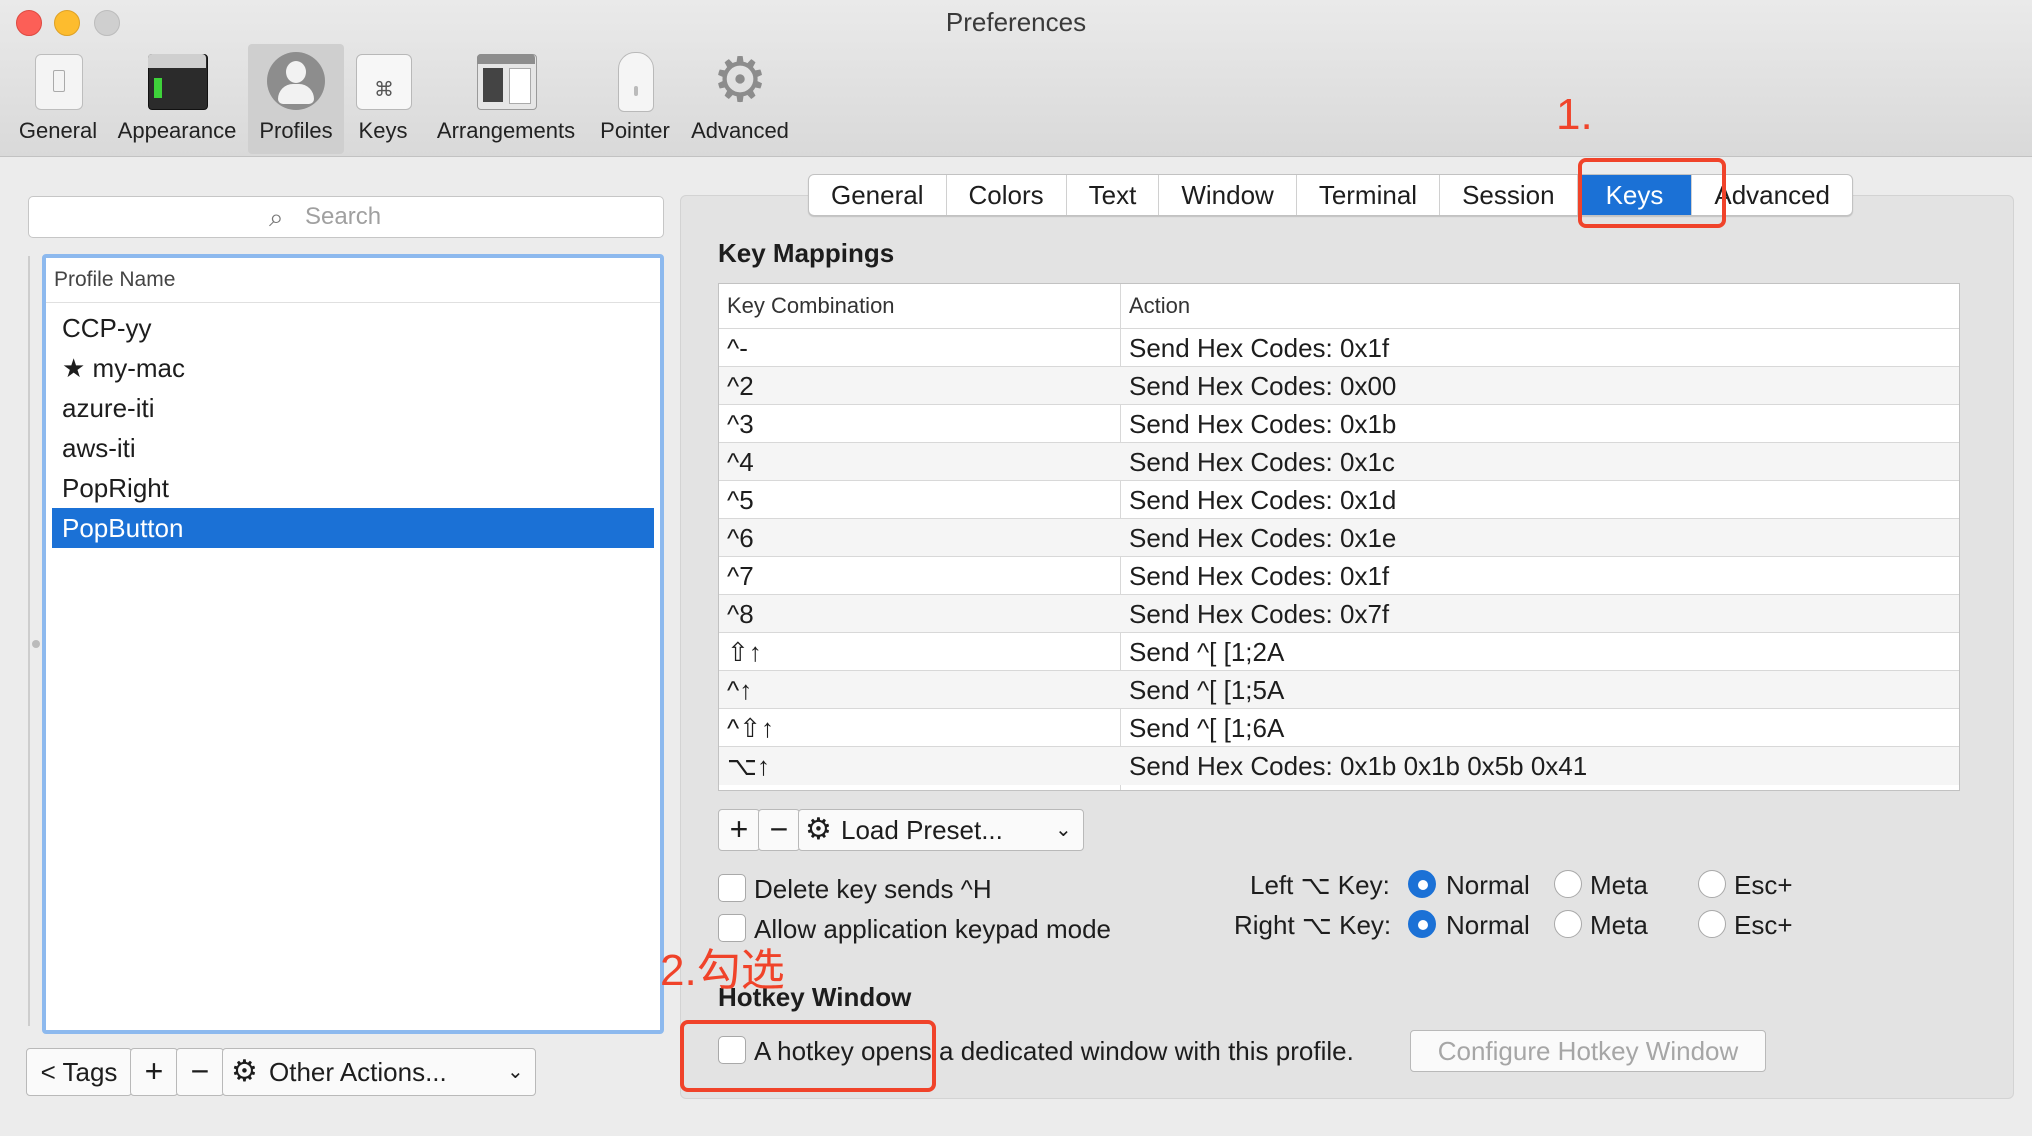 The image size is (2032, 1136). I want to click on left-alt-normal-radio, so click(1422, 884).